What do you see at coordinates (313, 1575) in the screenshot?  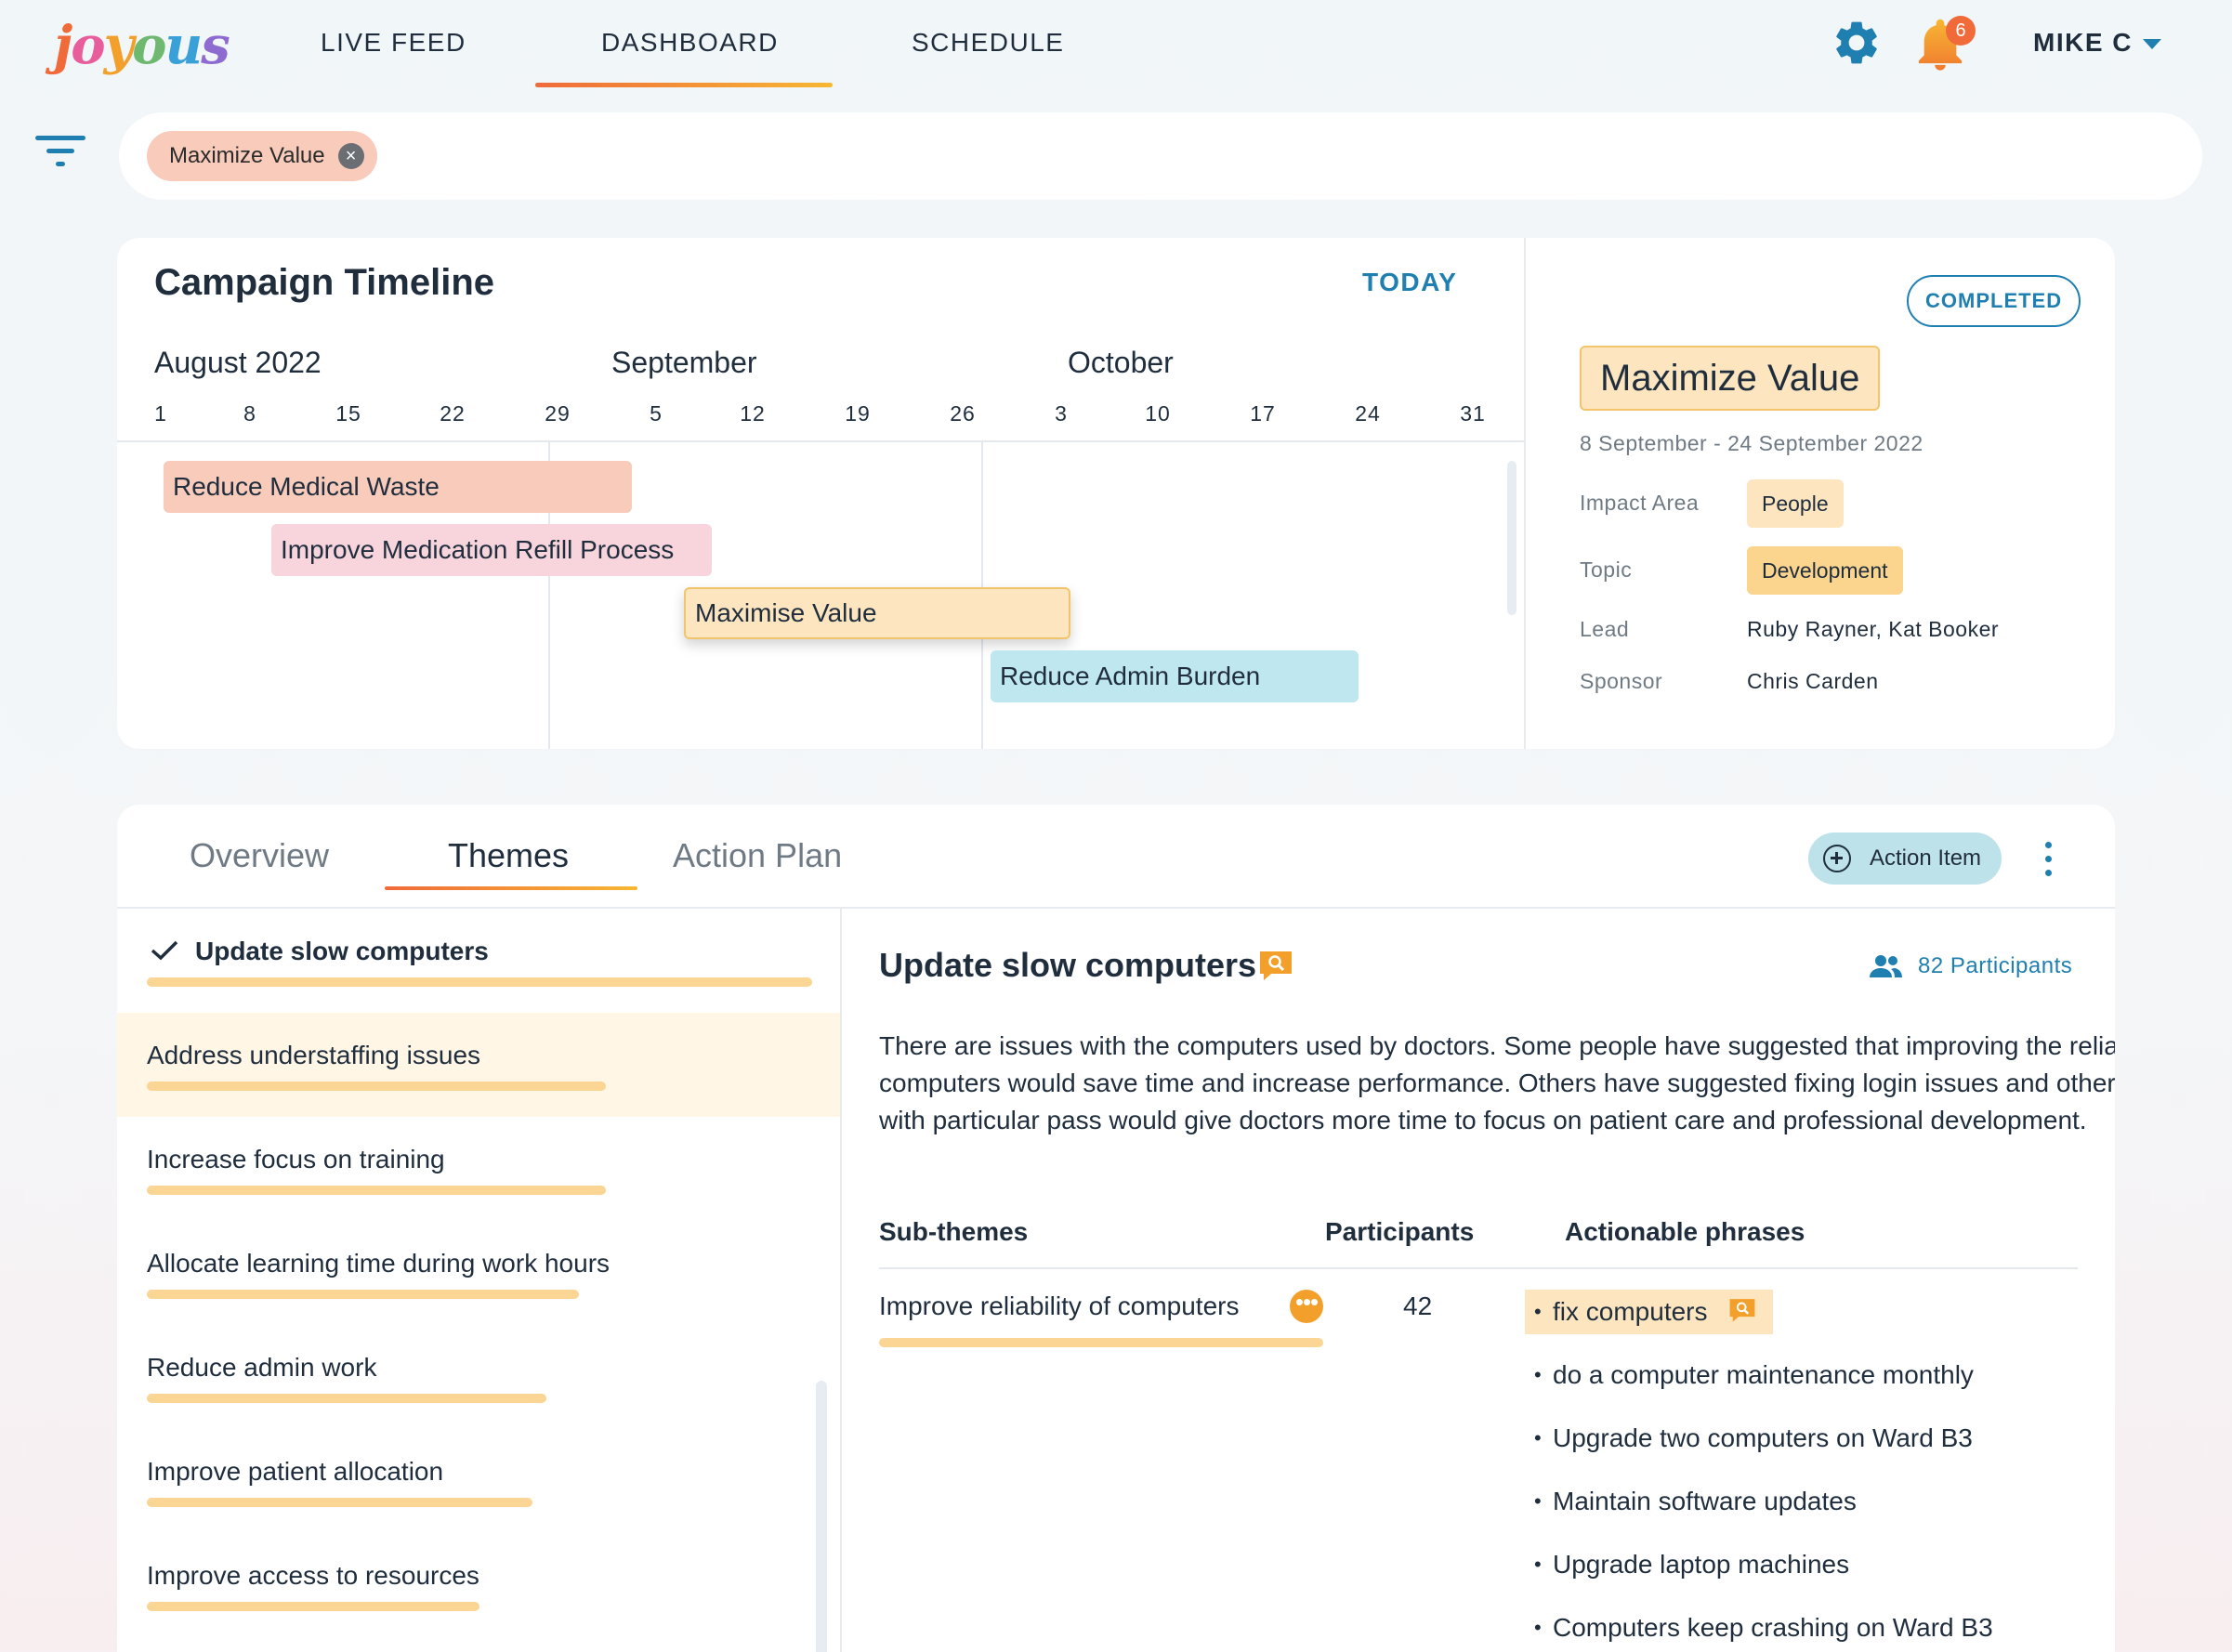 I see `theme-label: Improve access to resources` at bounding box center [313, 1575].